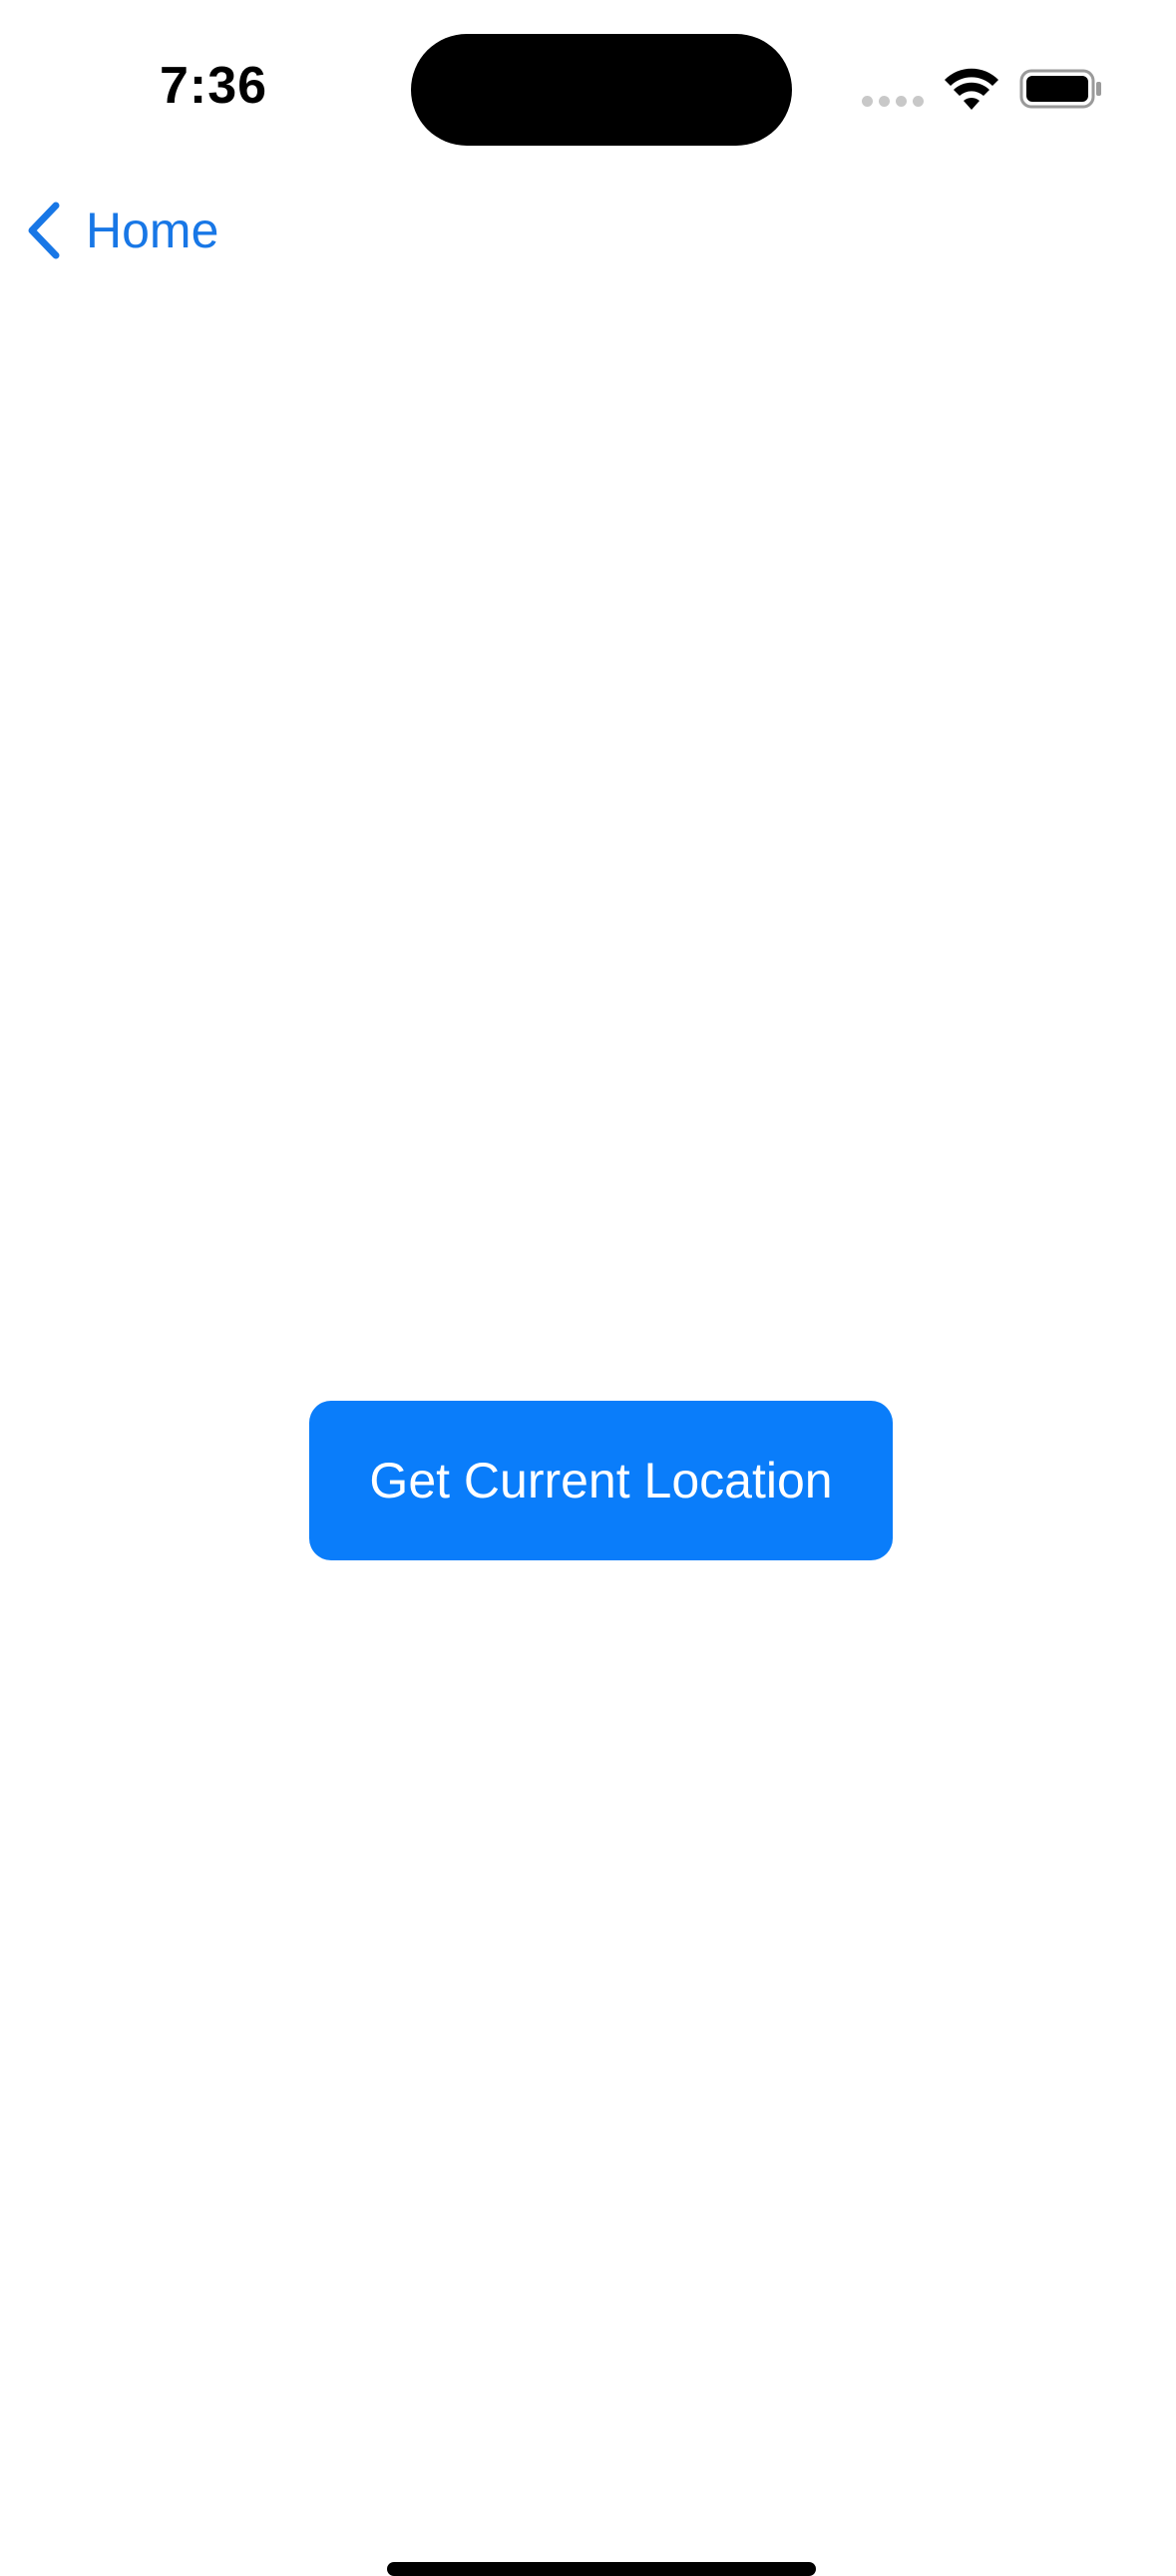 The height and width of the screenshot is (2576, 1176). I want to click on chevron-left-icon, so click(44, 230).